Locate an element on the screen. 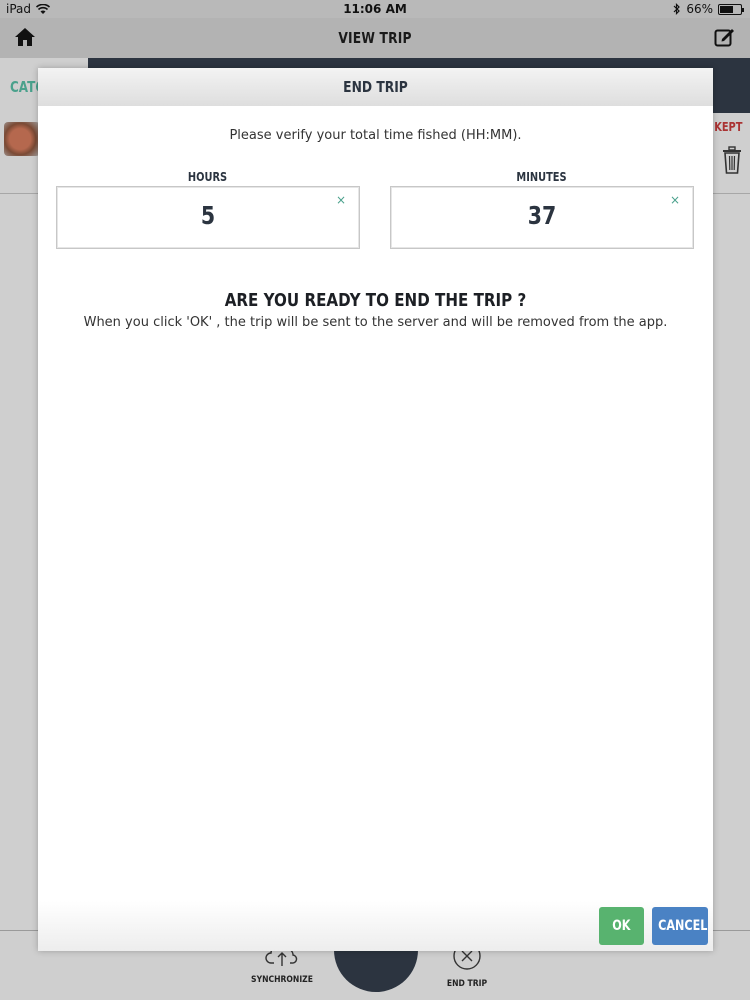  end-trip-label: END TRIP is located at coordinates (467, 984).